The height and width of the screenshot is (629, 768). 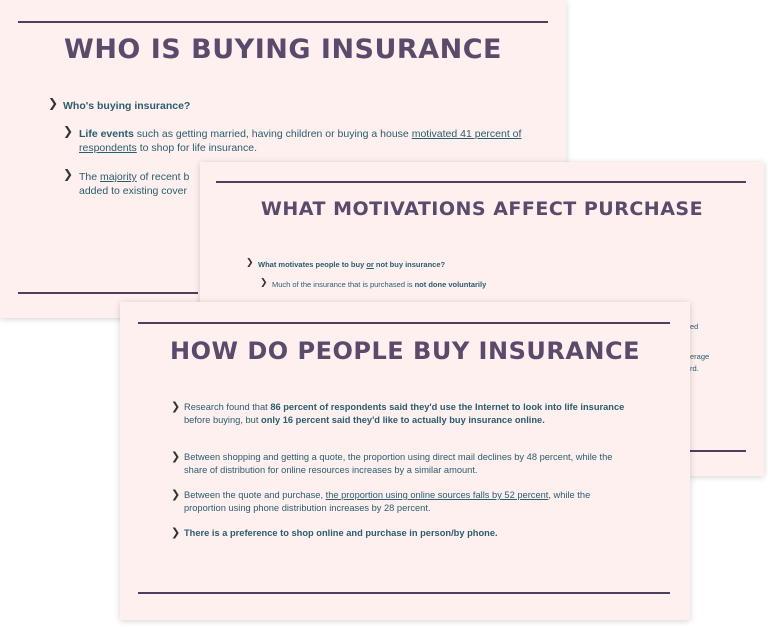 What do you see at coordinates (482, 209) in the screenshot?
I see `slide-title: WHAT MOTIVATIONS AFFECT PURCHASE` at bounding box center [482, 209].